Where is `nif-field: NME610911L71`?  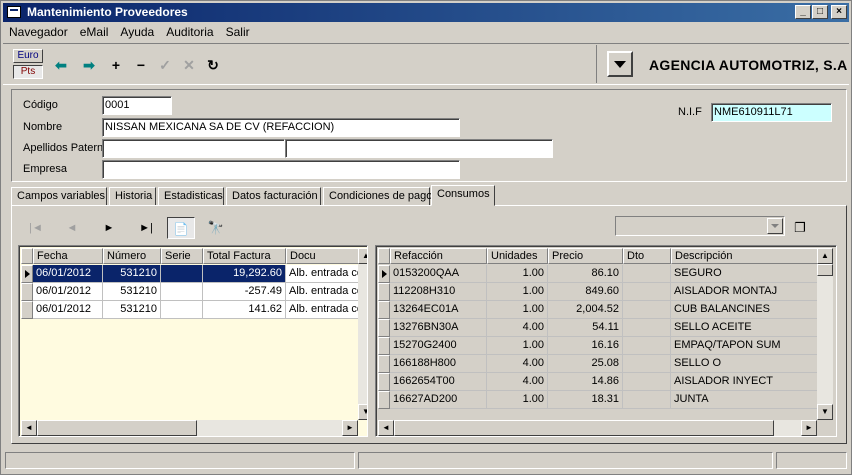 nif-field: NME610911L71 is located at coordinates (771, 112).